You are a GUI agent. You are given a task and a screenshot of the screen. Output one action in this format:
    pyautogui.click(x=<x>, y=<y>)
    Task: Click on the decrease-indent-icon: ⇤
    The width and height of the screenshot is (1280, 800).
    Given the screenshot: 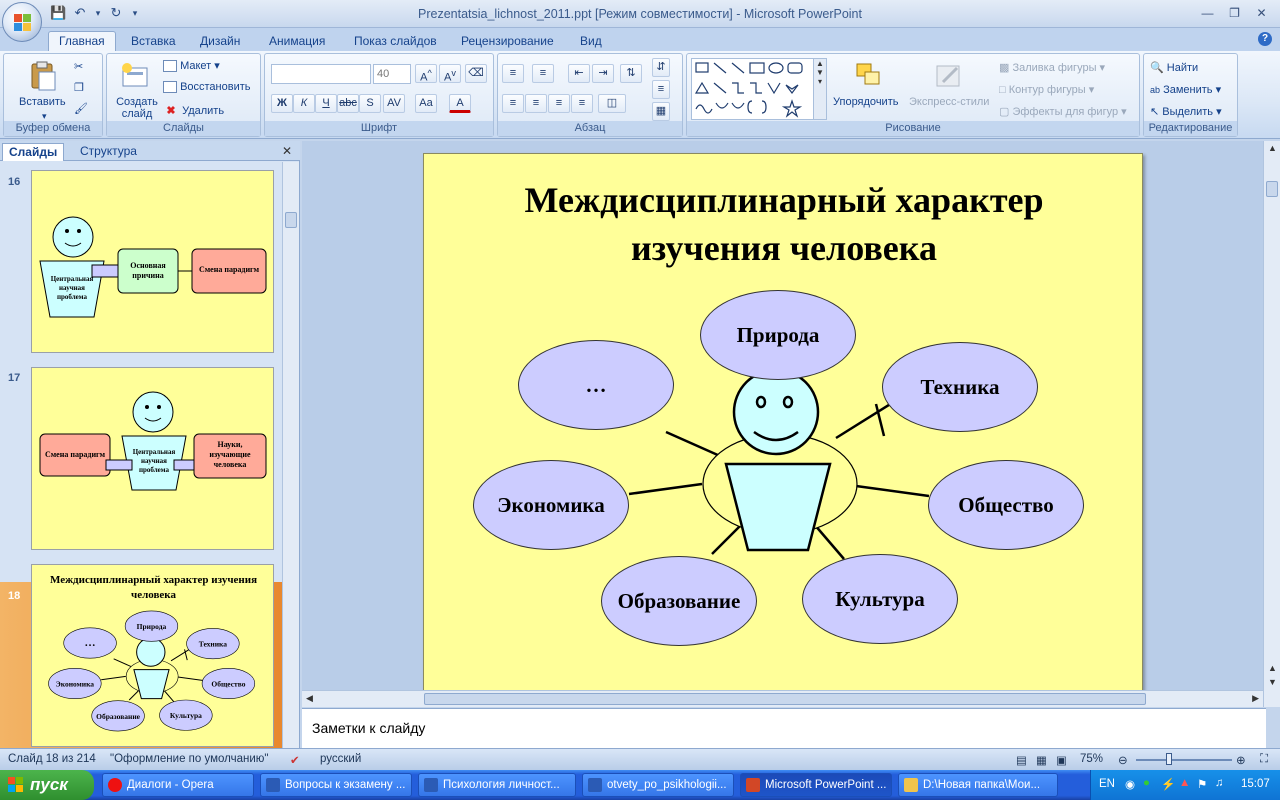 What is the action you would take?
    pyautogui.click(x=579, y=73)
    